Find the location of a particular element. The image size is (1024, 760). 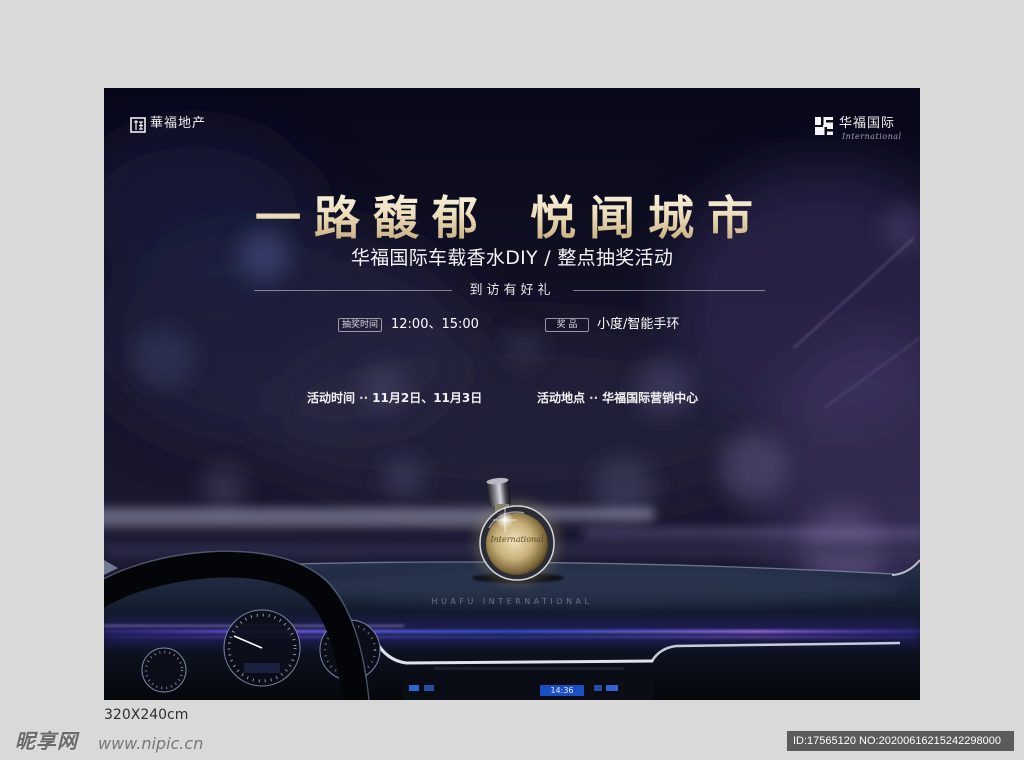

size-label: 320X240cm is located at coordinates (146, 715).